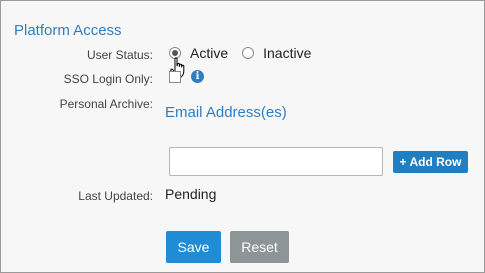  I want to click on save-button: Save, so click(193, 247).